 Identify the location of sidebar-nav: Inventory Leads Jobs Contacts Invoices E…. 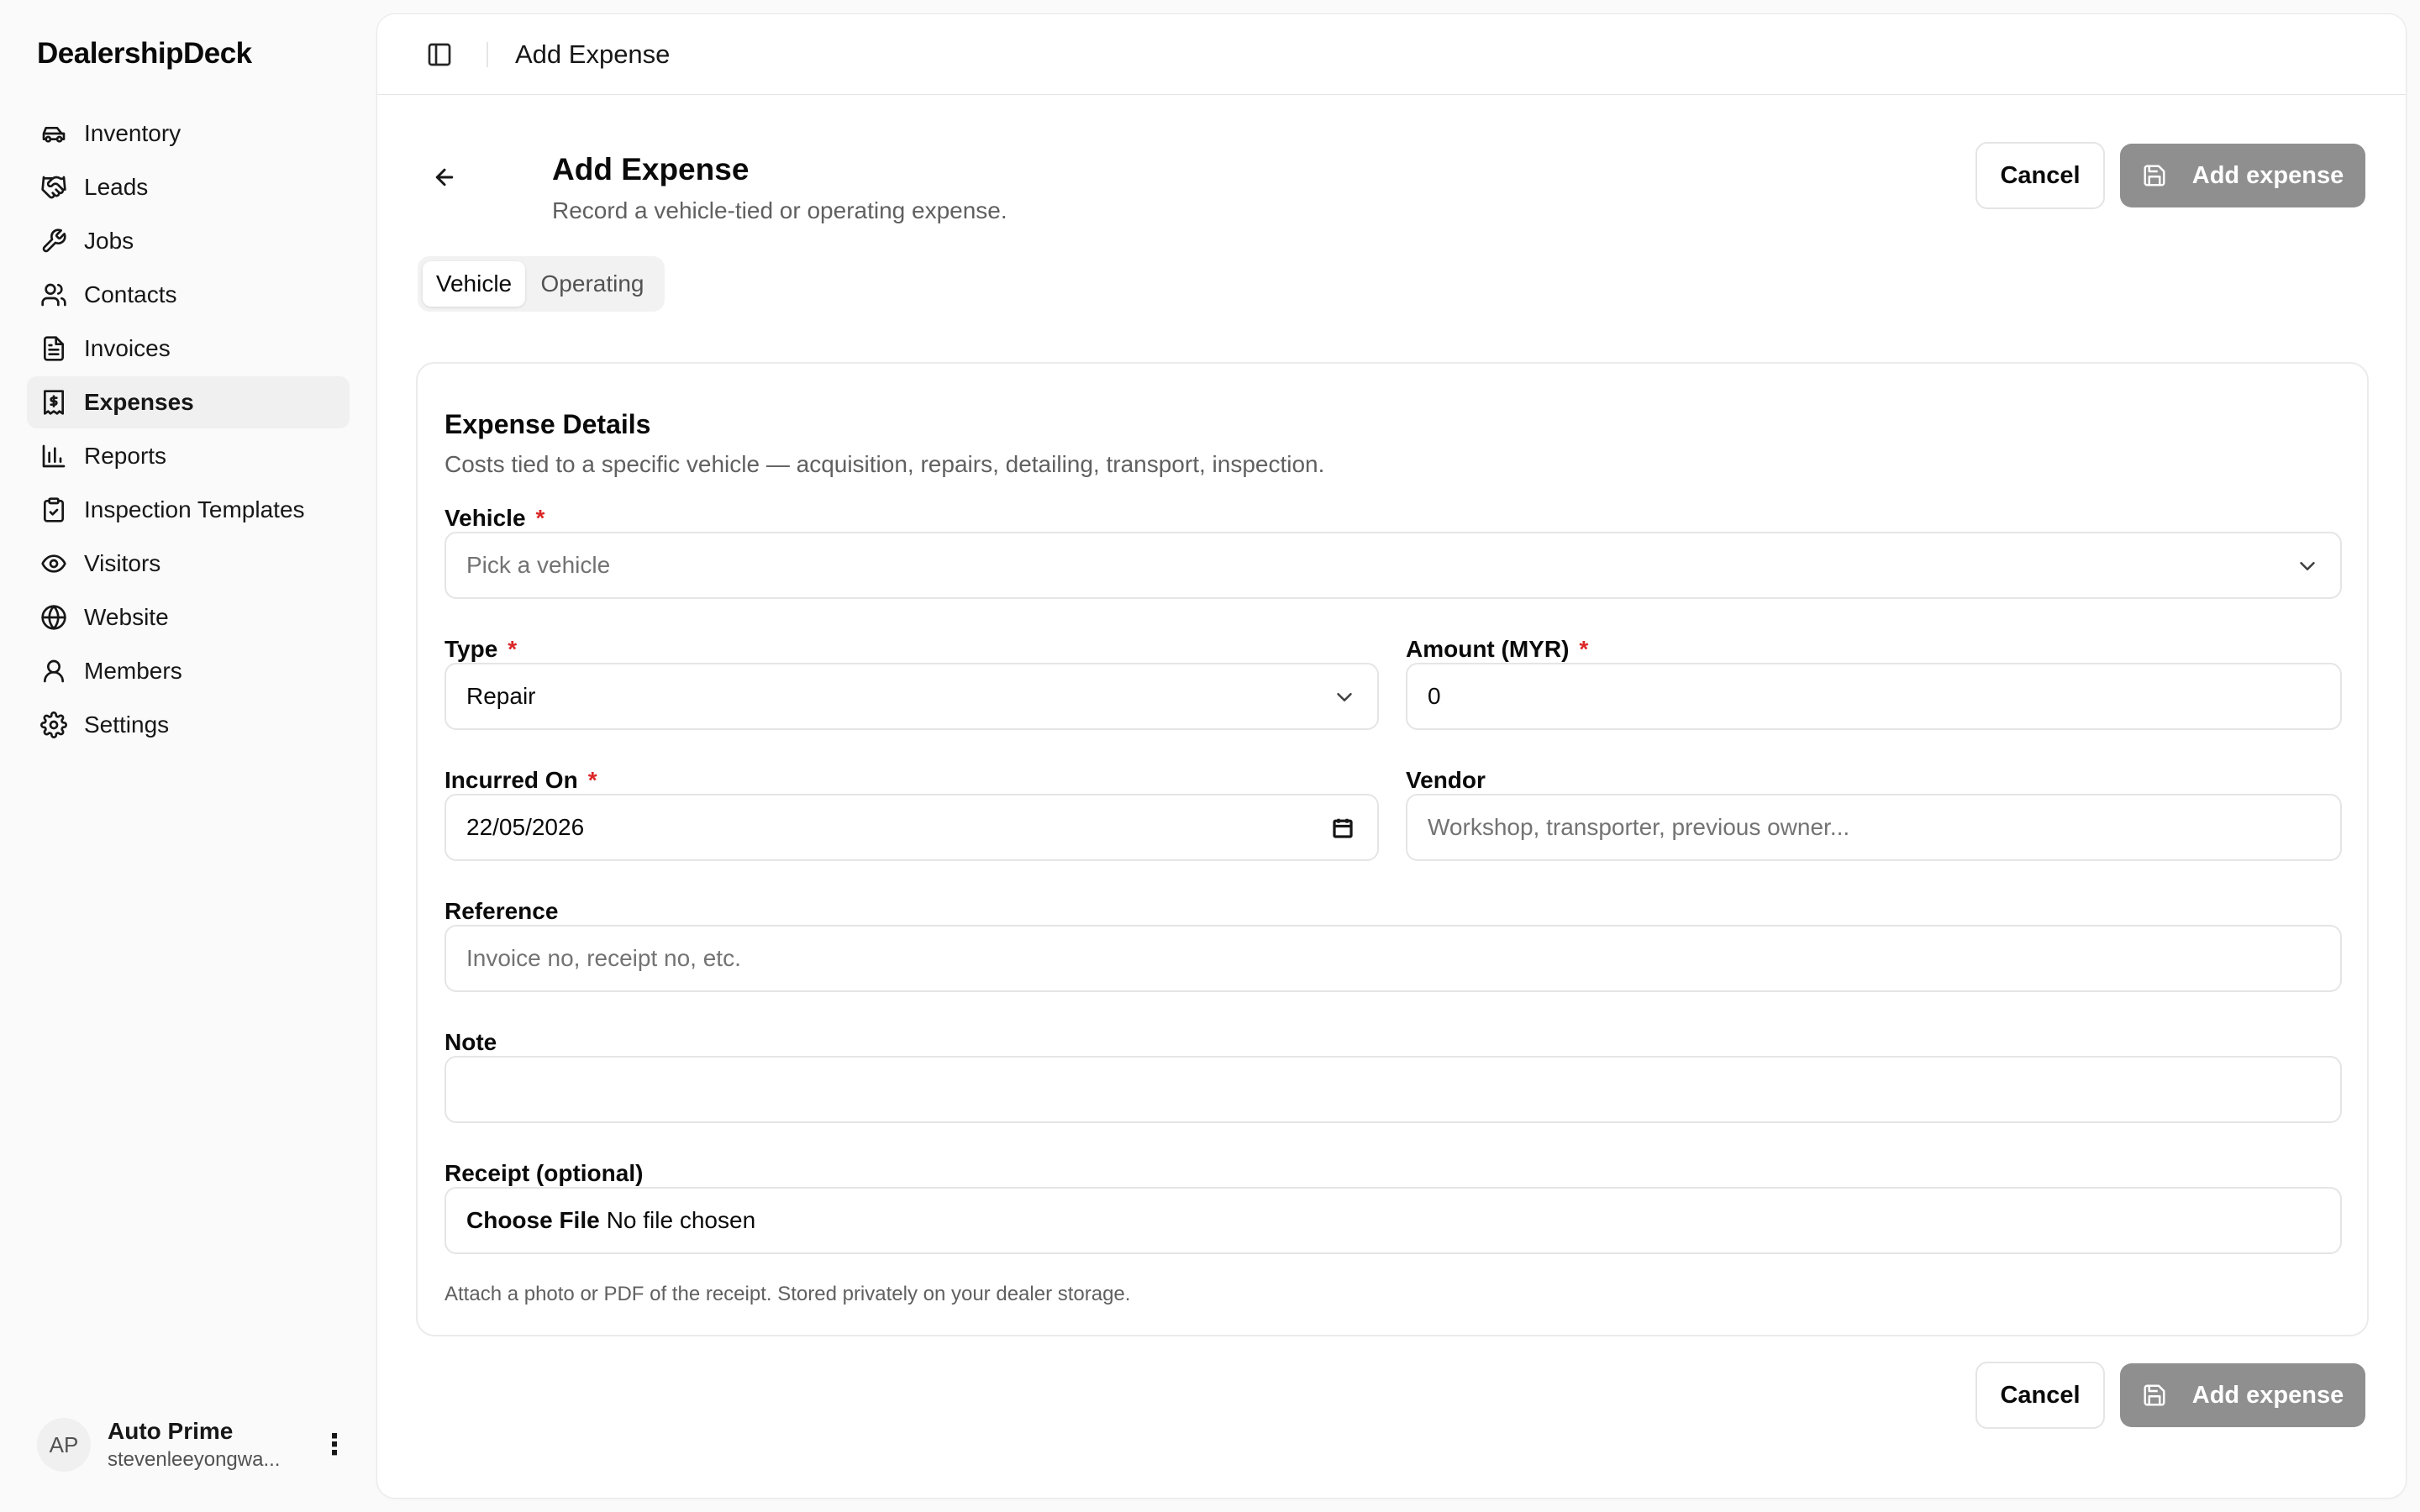
(188, 430).